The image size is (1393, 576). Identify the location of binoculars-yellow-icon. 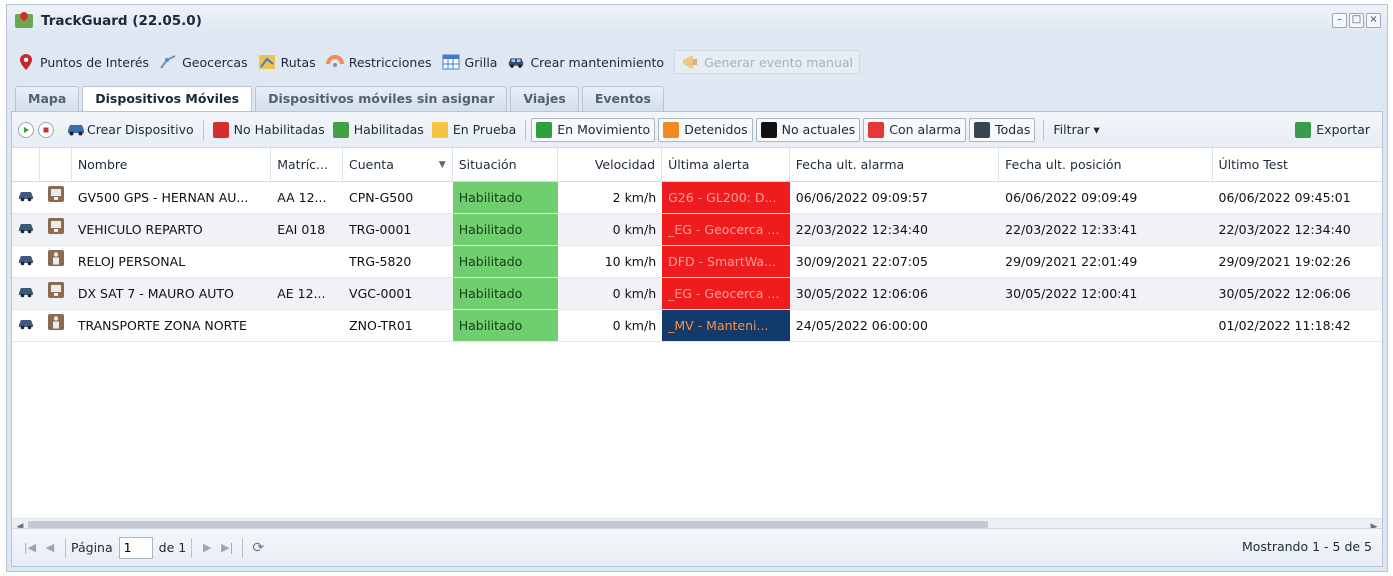
(439, 129).